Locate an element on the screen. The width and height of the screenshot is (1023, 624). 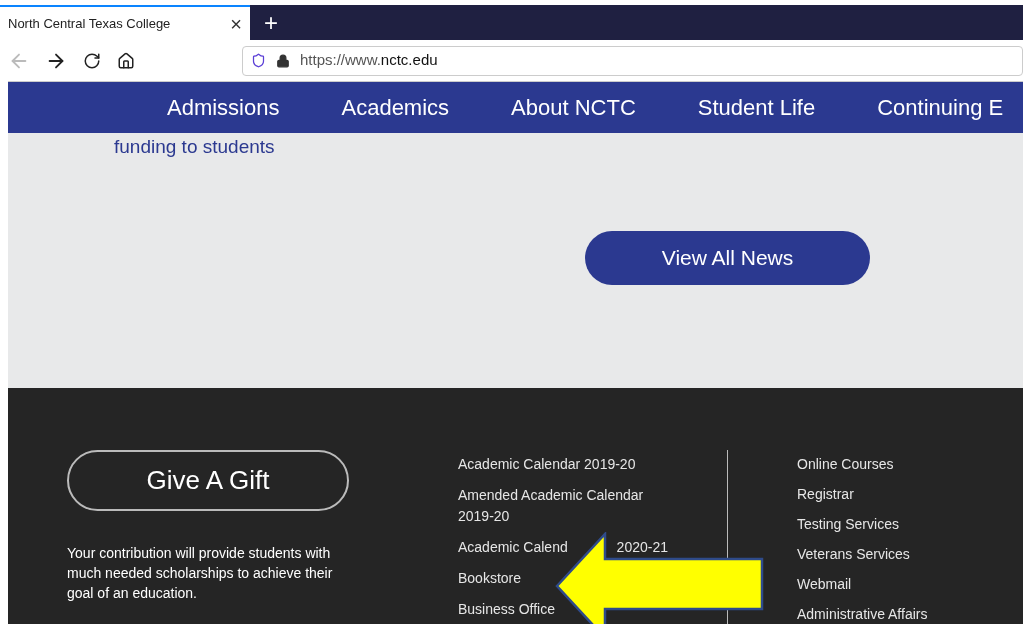
nav-link: Academics is located at coordinates (395, 107).